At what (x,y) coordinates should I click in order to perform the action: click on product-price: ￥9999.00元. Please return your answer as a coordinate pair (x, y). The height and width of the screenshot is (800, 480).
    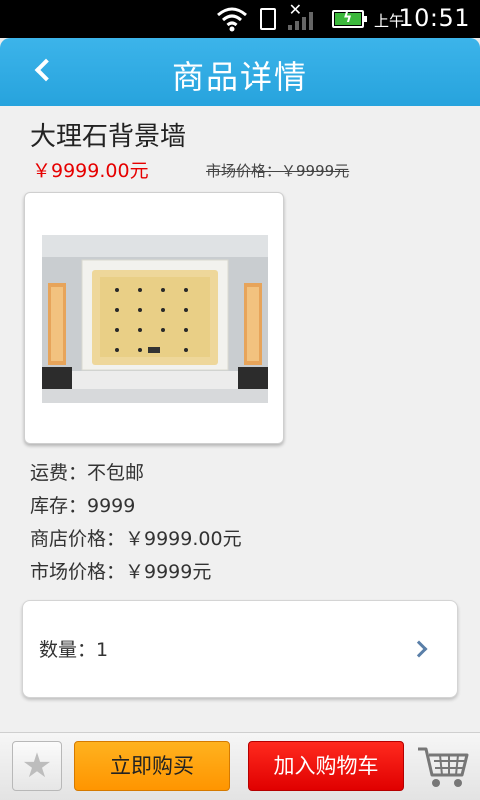
    Looking at the image, I should click on (90, 171).